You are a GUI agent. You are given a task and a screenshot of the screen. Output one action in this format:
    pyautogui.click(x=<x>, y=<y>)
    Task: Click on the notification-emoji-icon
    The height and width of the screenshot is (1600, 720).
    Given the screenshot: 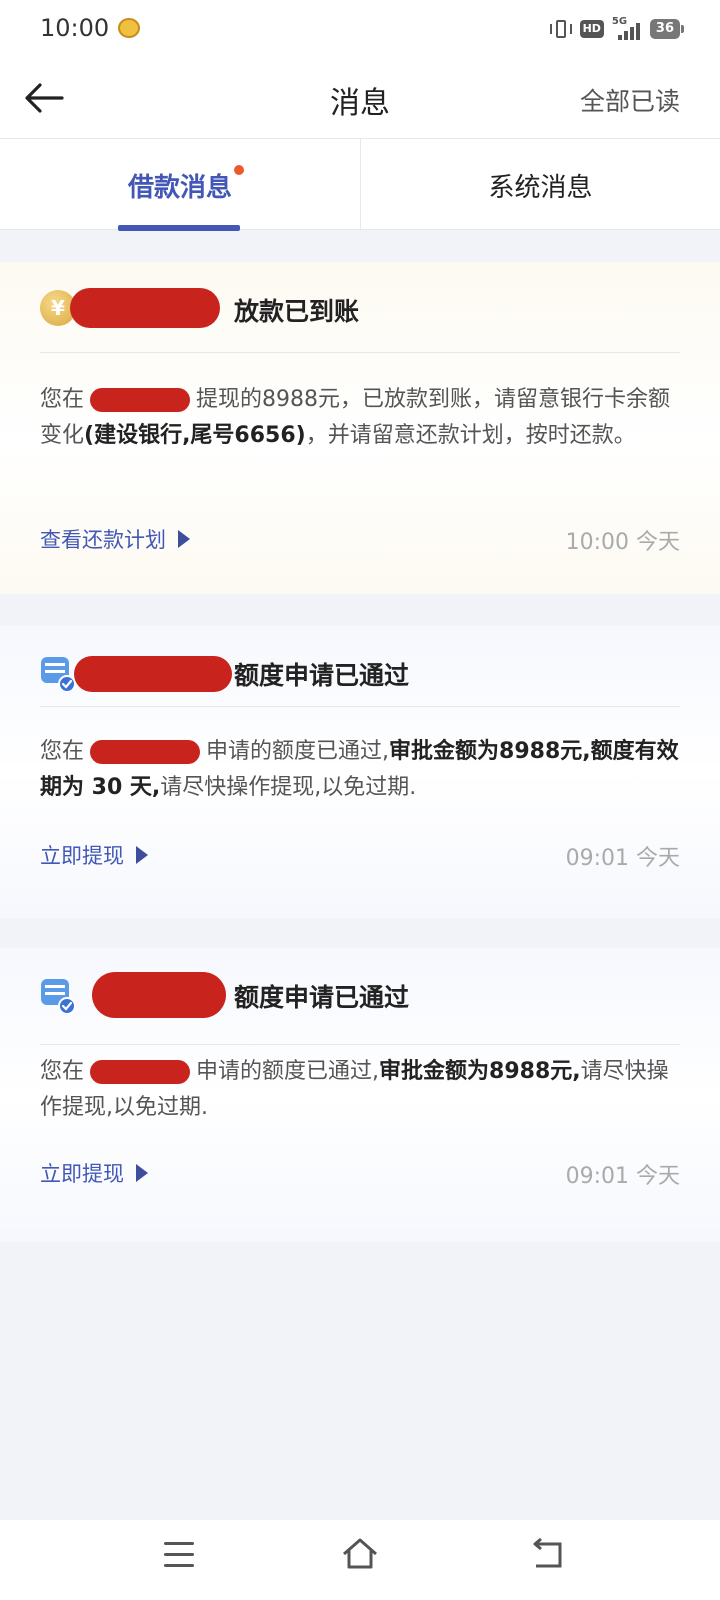 What is the action you would take?
    pyautogui.click(x=129, y=28)
    